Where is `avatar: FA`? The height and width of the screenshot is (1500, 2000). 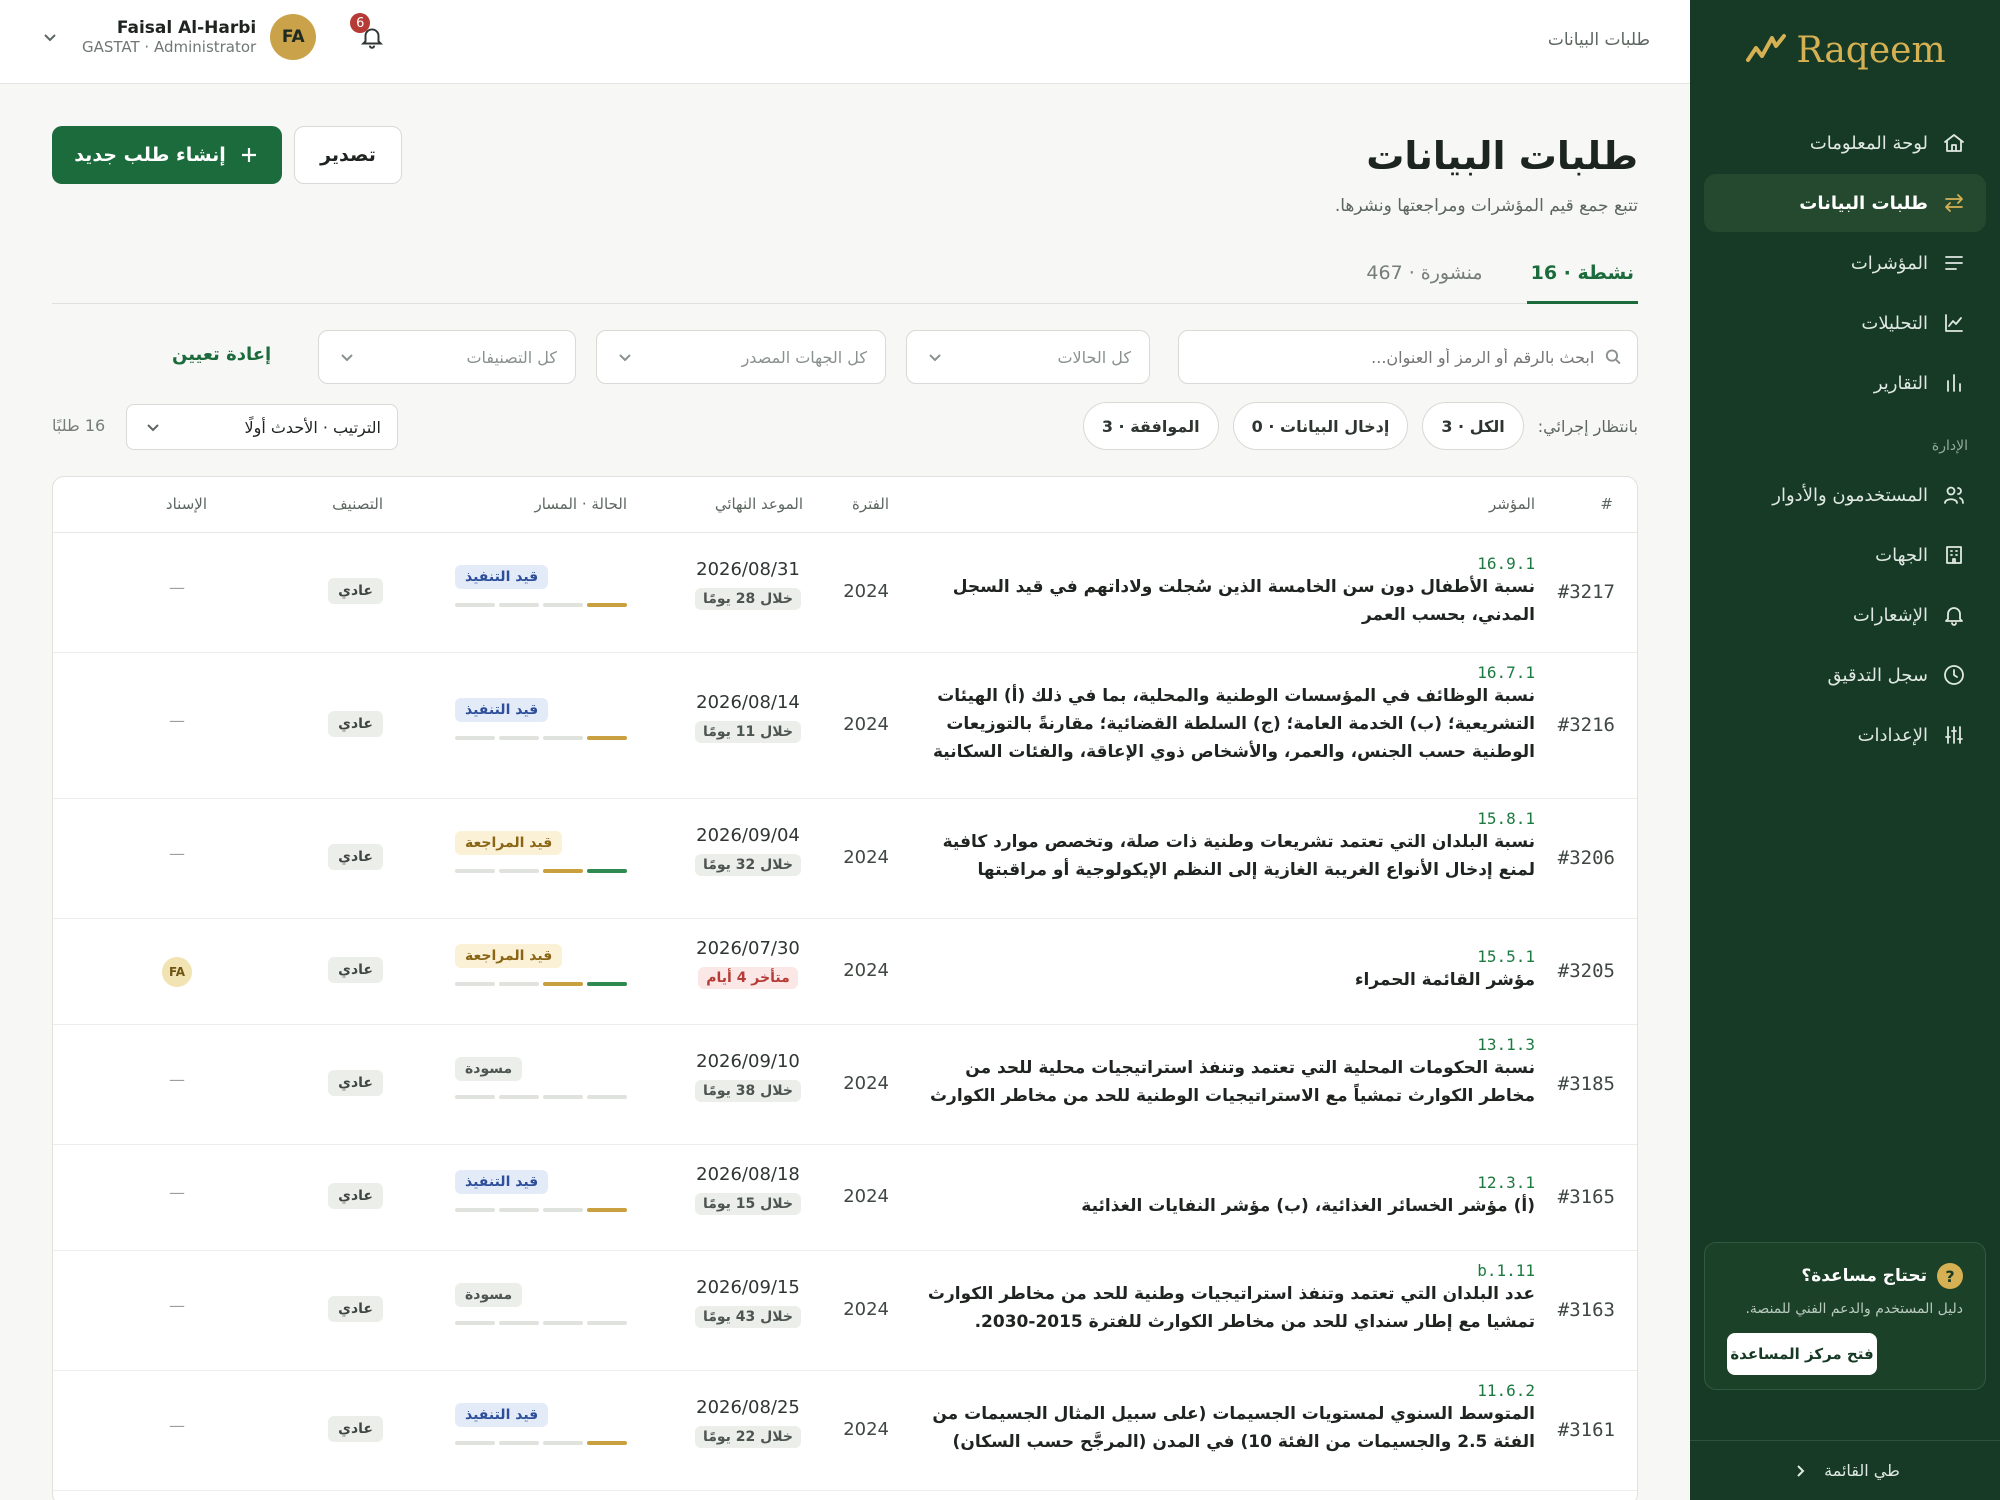 avatar: FA is located at coordinates (293, 37).